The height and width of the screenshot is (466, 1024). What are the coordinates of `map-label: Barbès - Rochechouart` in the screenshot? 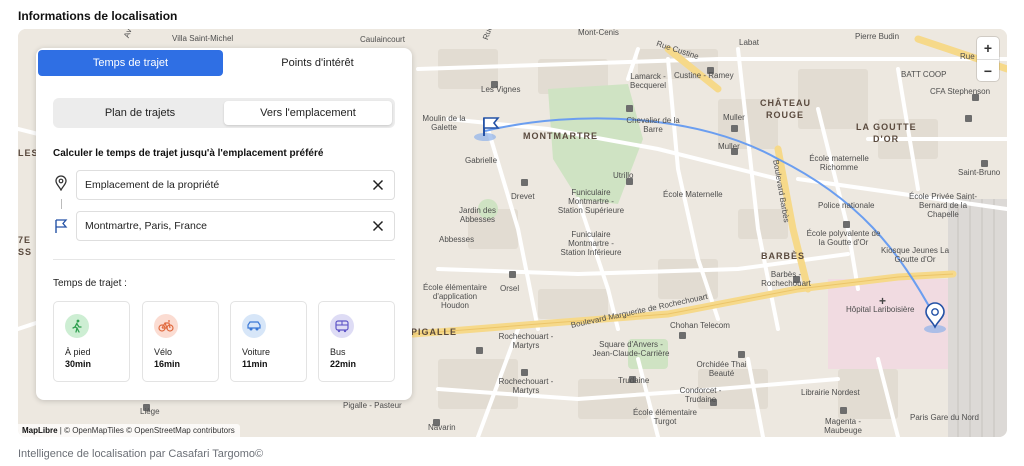 It's located at (786, 279).